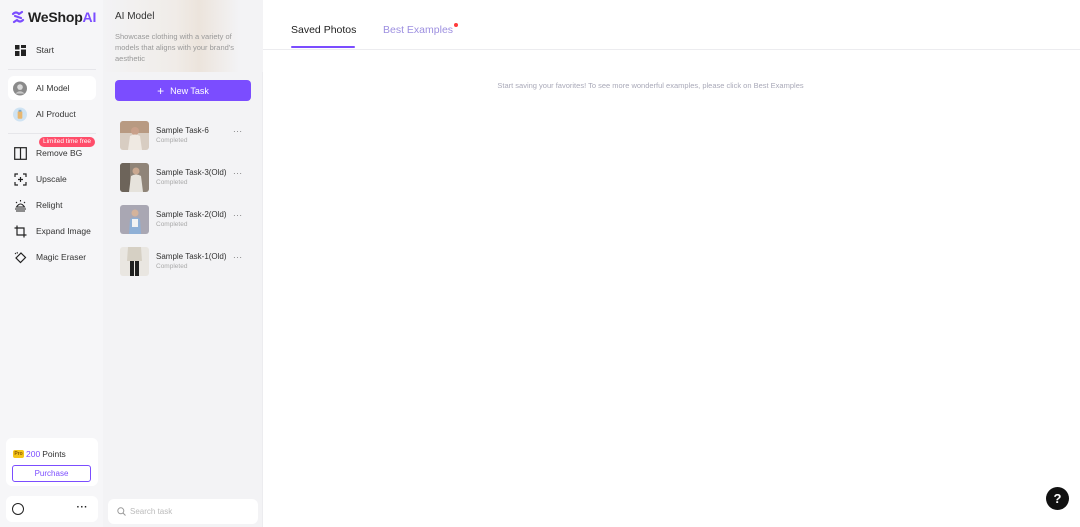 This screenshot has width=1080, height=527. I want to click on nav-item-relight: Relight, so click(52, 205).